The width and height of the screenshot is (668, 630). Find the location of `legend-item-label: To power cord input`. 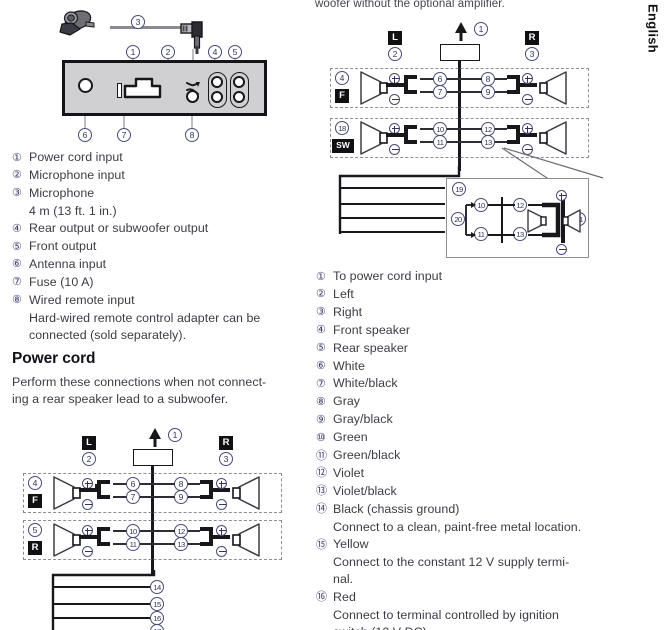

legend-item-label: To power cord input is located at coordinates (388, 276).